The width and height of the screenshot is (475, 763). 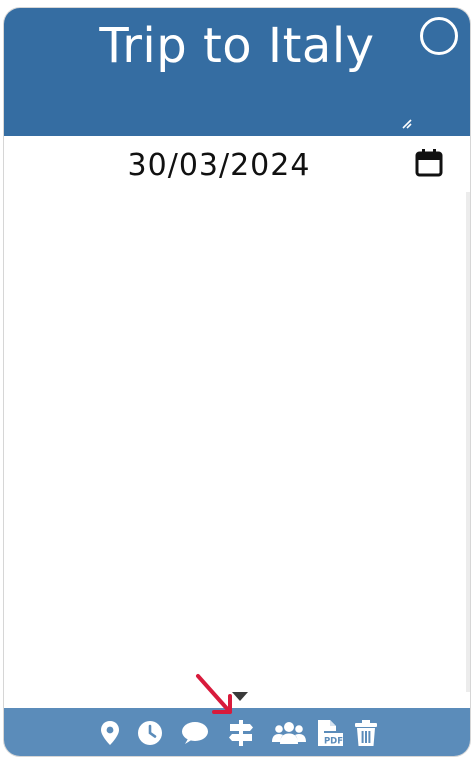 What do you see at coordinates (219, 166) in the screenshot?
I see `trip-date: 30/03/2024` at bounding box center [219, 166].